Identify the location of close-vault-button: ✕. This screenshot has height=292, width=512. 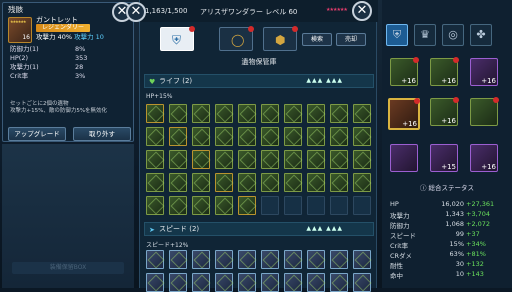
(362, 11).